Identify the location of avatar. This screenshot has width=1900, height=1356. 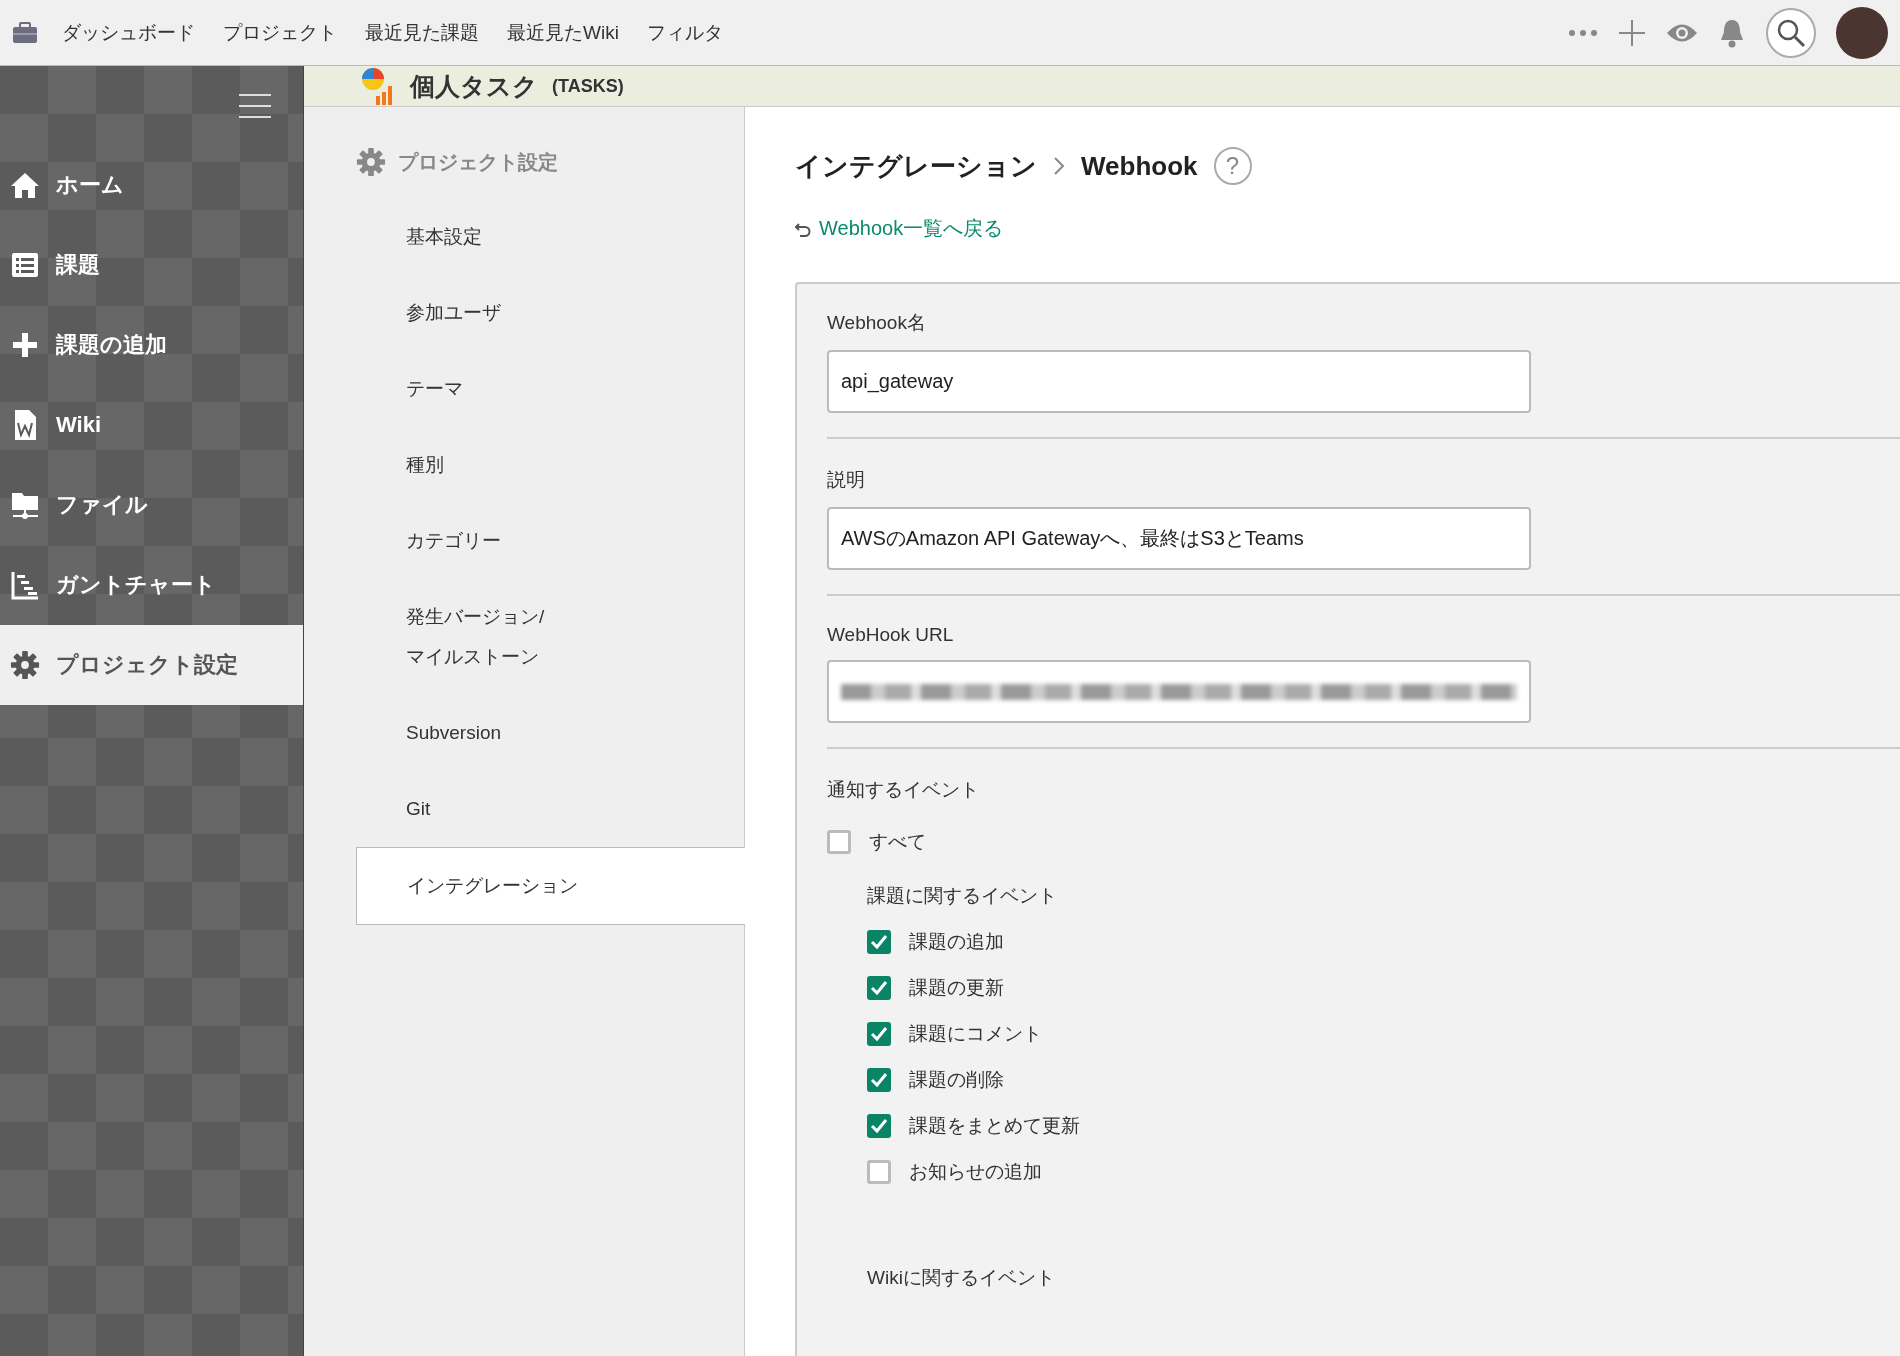
(1862, 32).